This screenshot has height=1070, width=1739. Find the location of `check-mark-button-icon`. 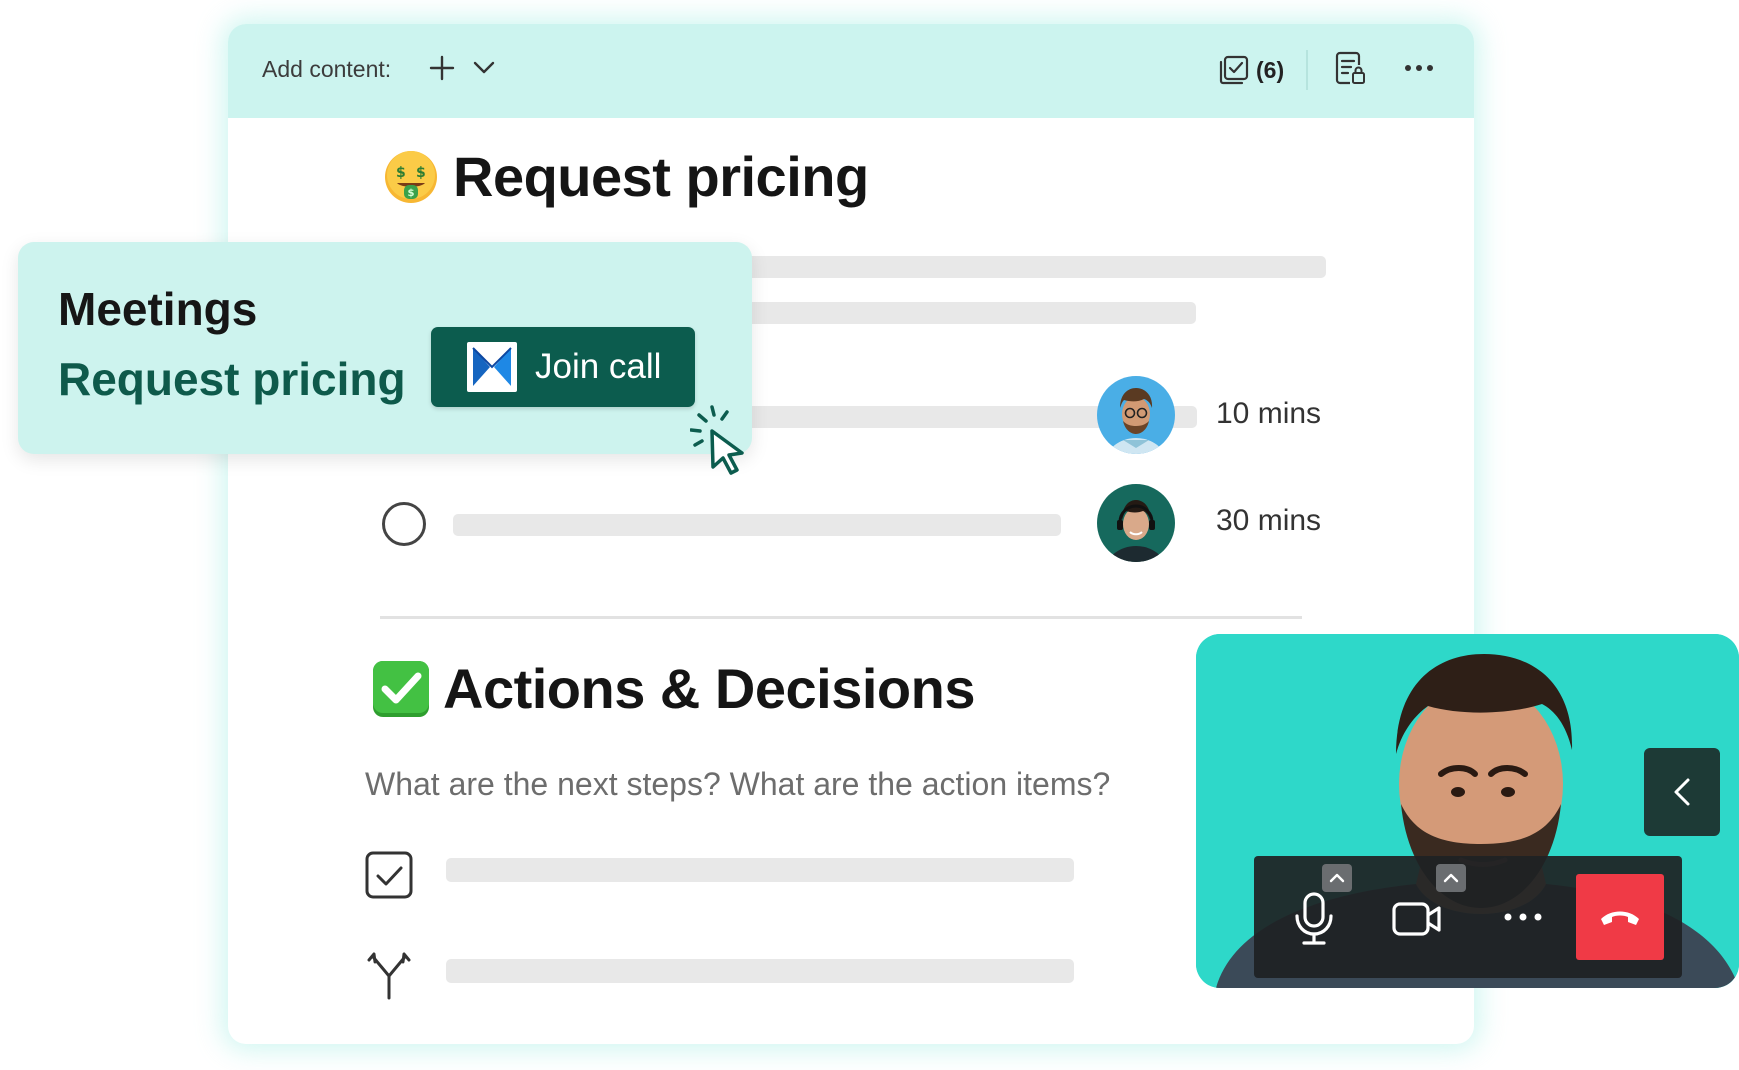

check-mark-button-icon is located at coordinates (401, 688).